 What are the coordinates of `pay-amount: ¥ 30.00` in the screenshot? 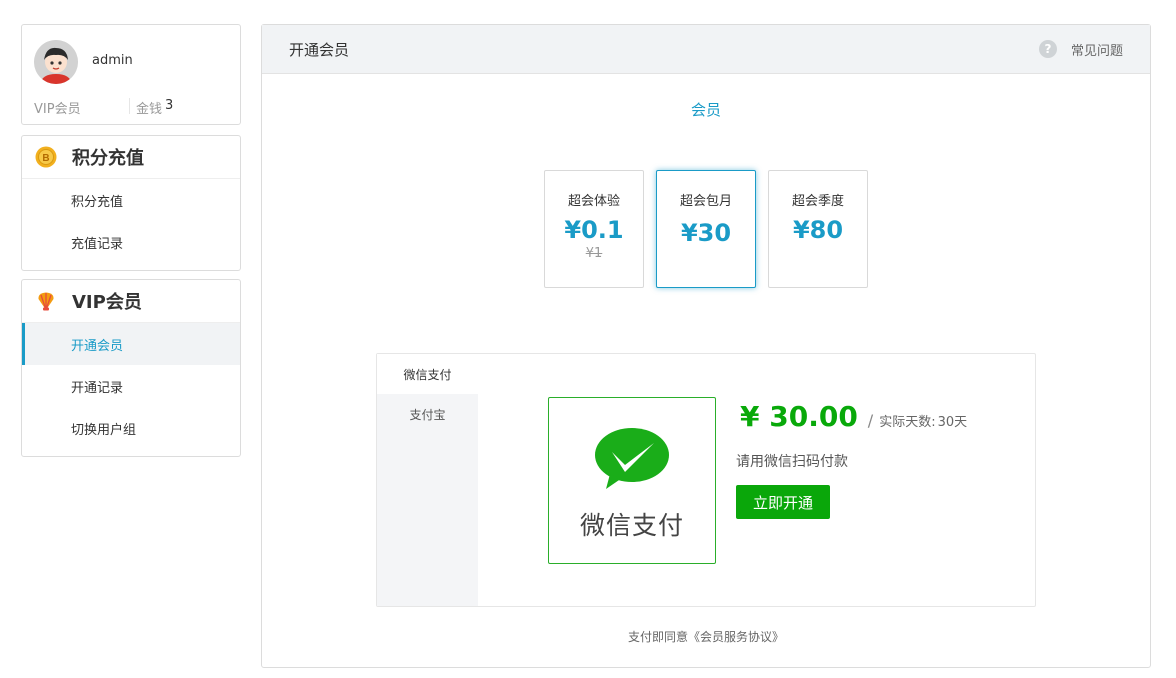 It's located at (799, 416).